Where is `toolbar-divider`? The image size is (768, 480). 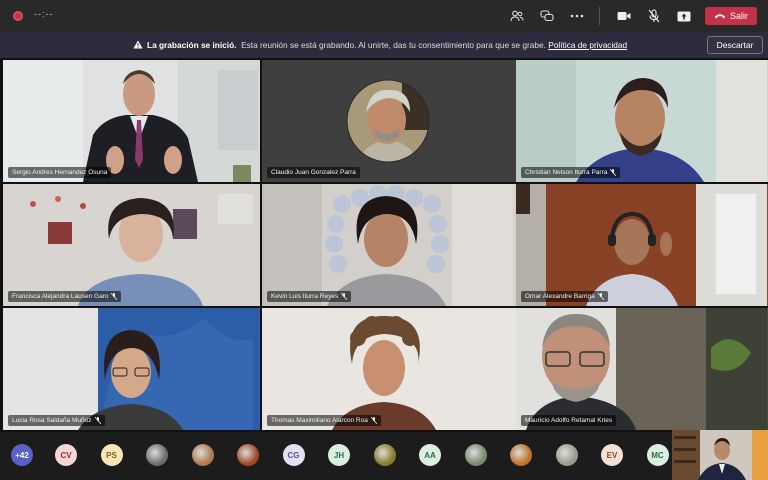
toolbar-divider is located at coordinates (599, 16).